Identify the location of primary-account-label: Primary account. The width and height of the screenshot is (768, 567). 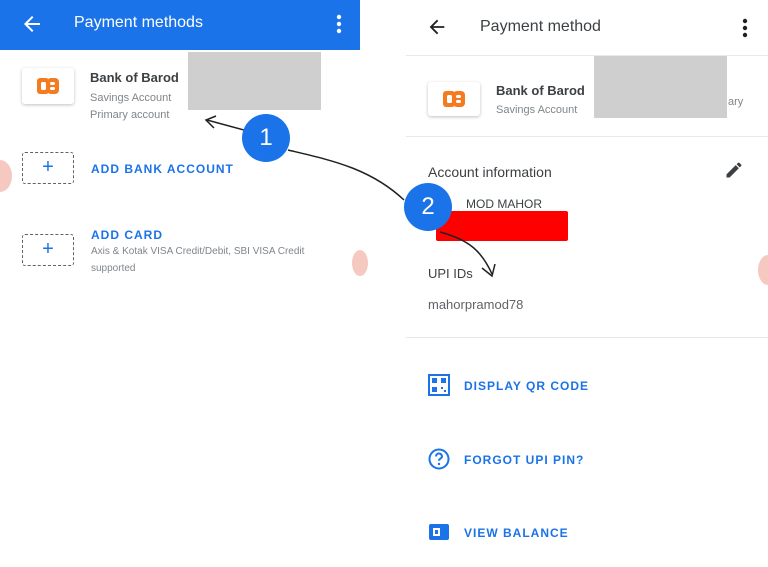
(130, 115).